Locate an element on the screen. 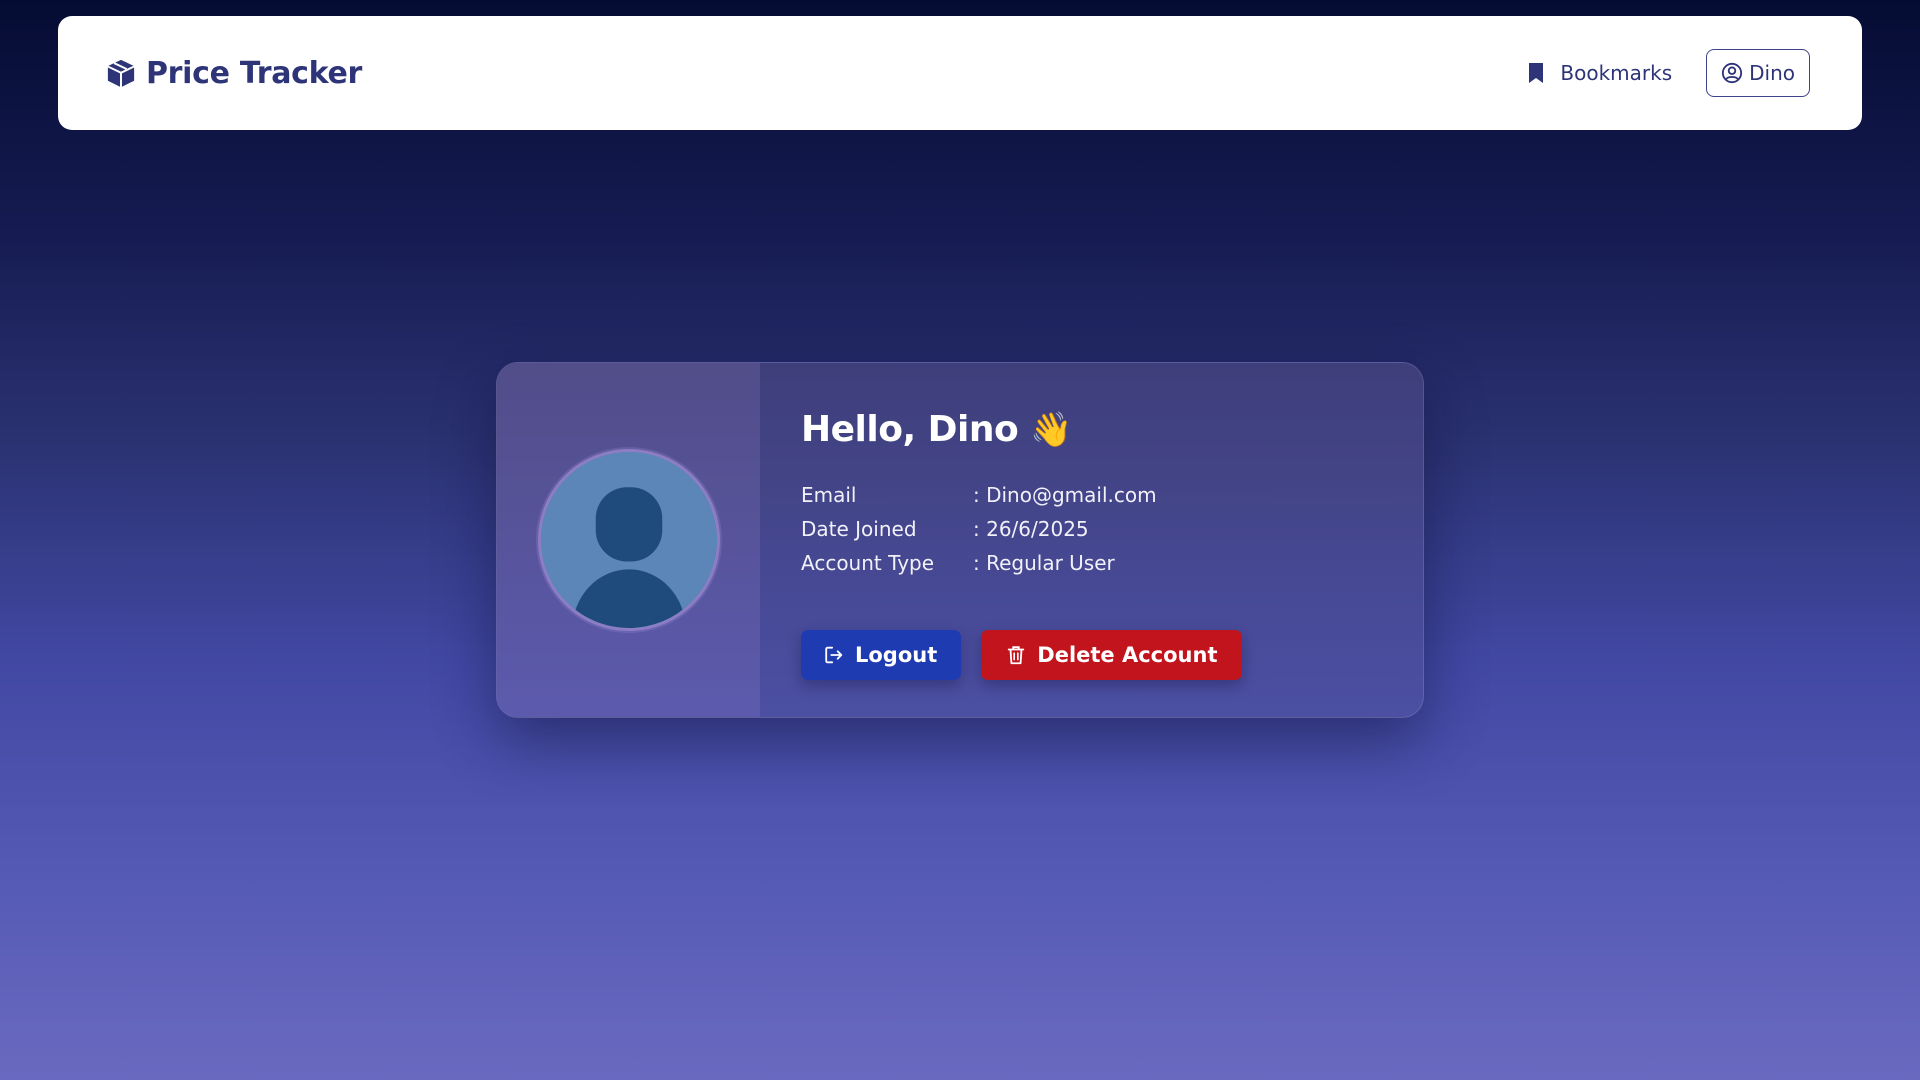 This screenshot has height=1080, width=1920. detail-key: Date Joined is located at coordinates (859, 529).